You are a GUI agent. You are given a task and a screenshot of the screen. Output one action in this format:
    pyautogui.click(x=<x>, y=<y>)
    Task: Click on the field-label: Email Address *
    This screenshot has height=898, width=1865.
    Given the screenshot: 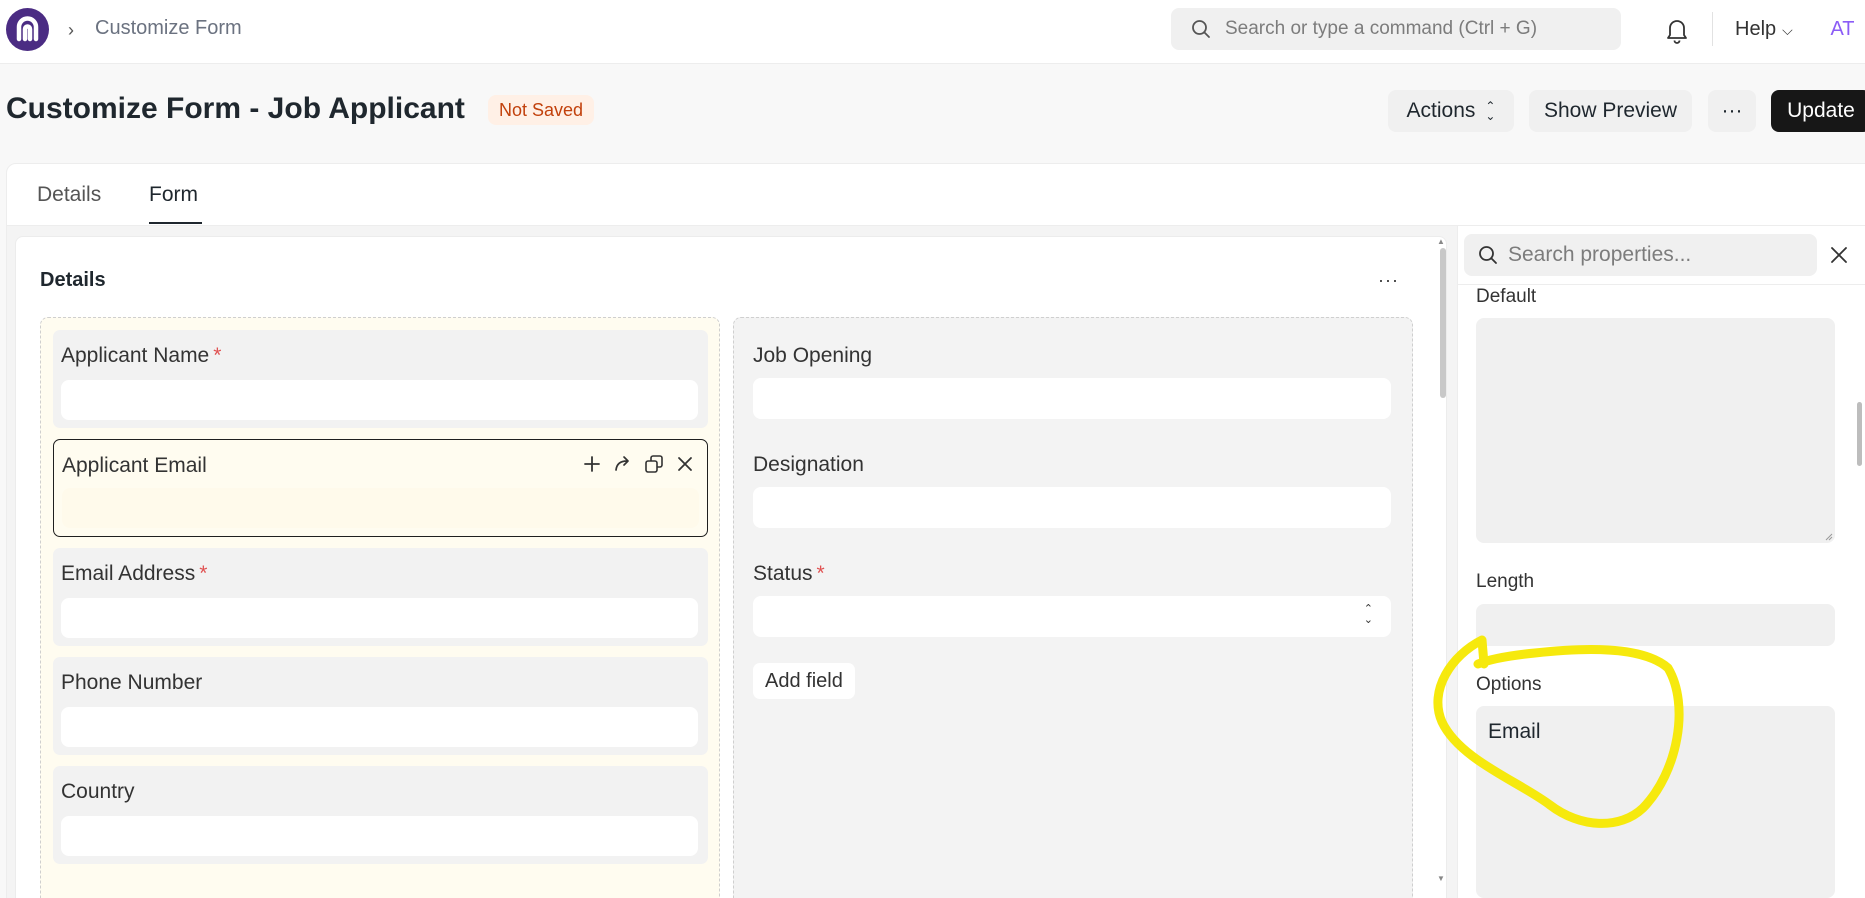 What is the action you would take?
    pyautogui.click(x=134, y=573)
    